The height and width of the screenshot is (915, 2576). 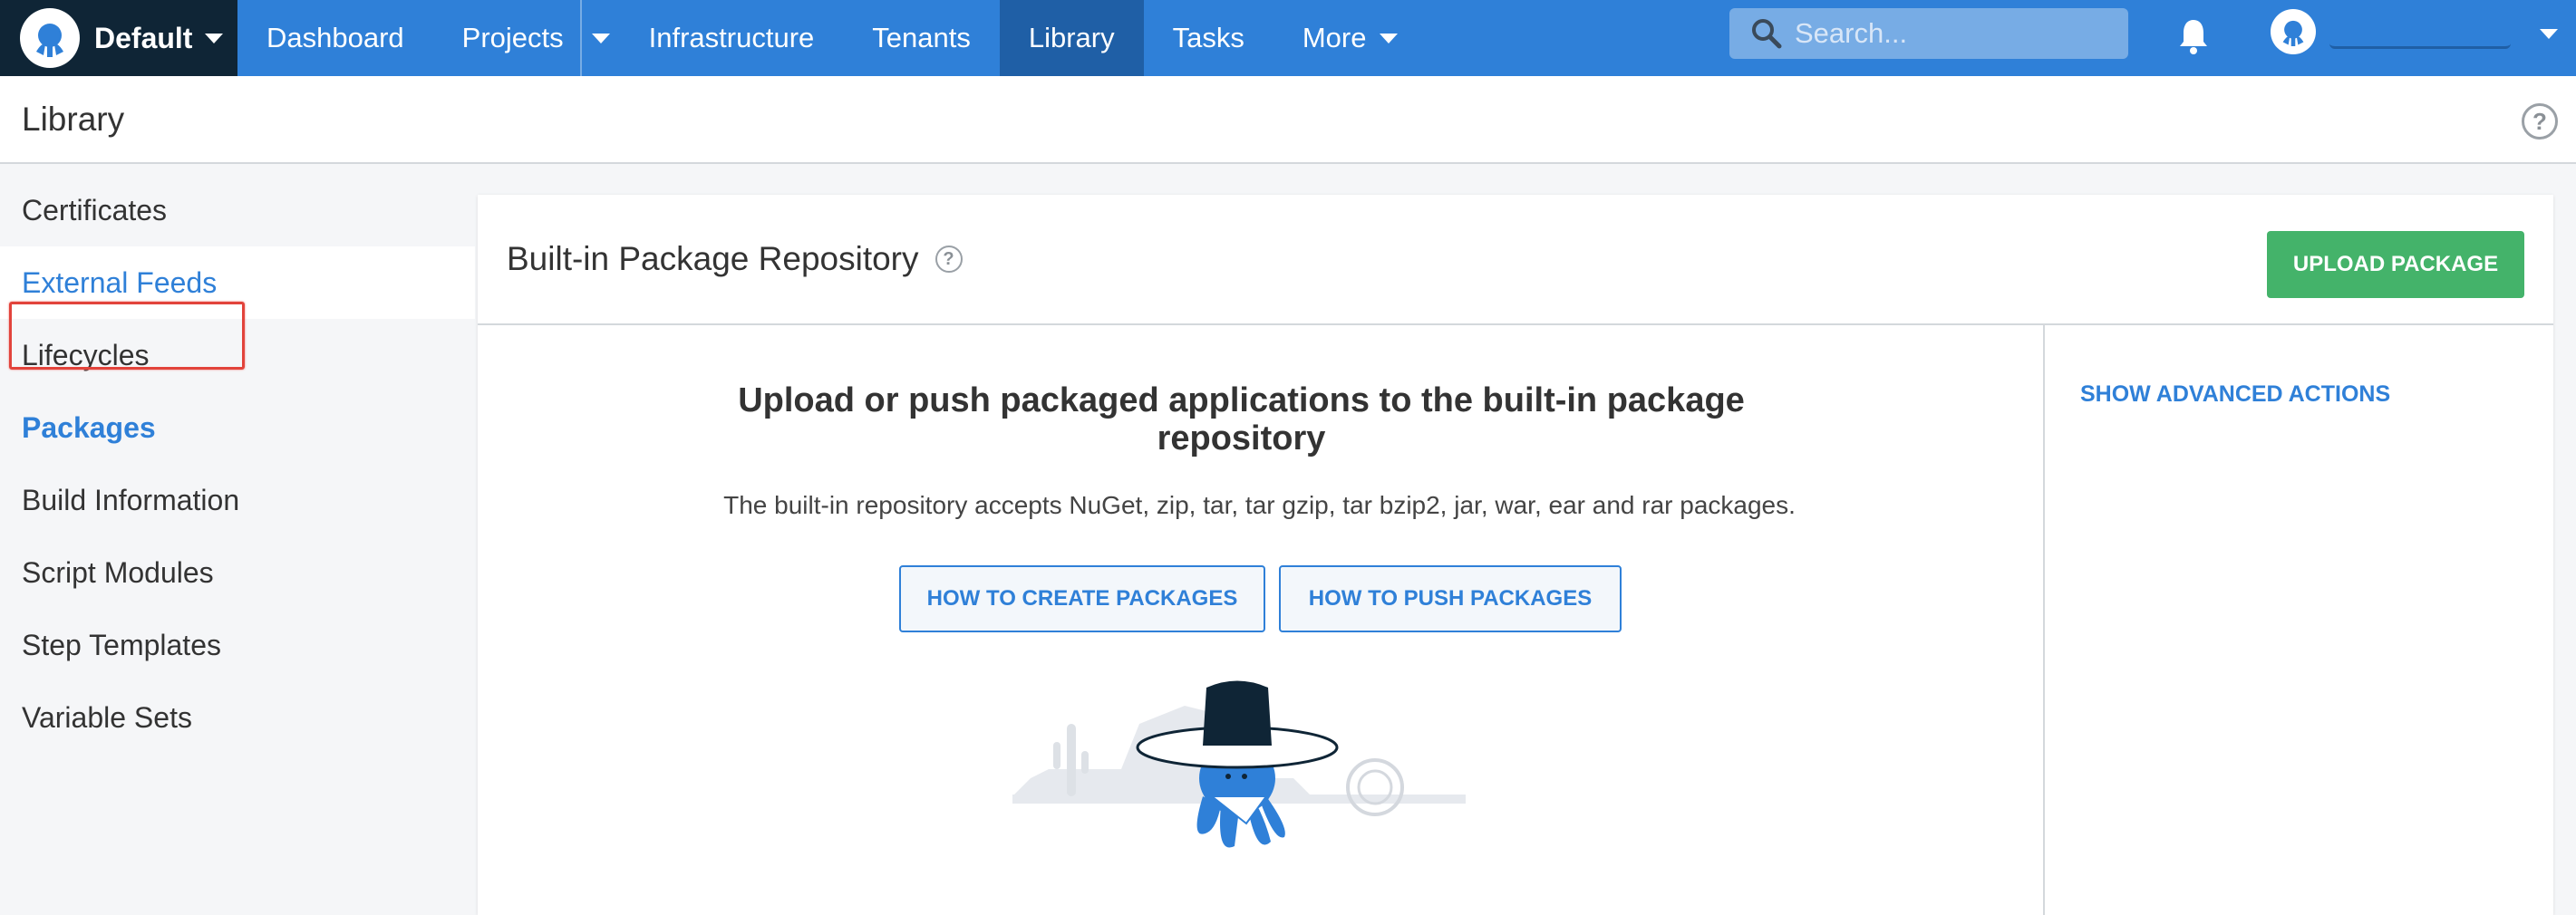 I want to click on sidebar-item-variable-sets: Variable Sets, so click(x=237, y=717).